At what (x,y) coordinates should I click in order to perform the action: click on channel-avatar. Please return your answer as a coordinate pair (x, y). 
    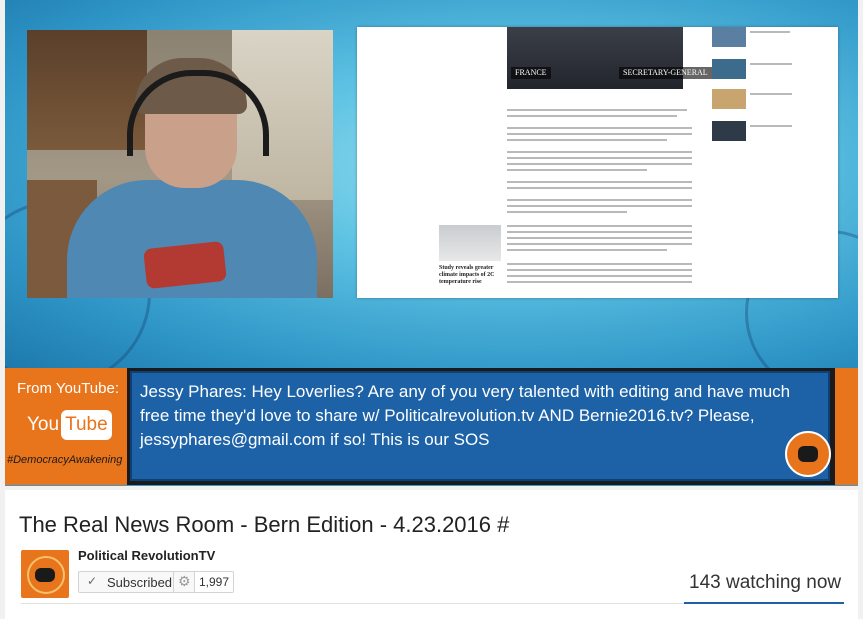
    Looking at the image, I should click on (45, 574).